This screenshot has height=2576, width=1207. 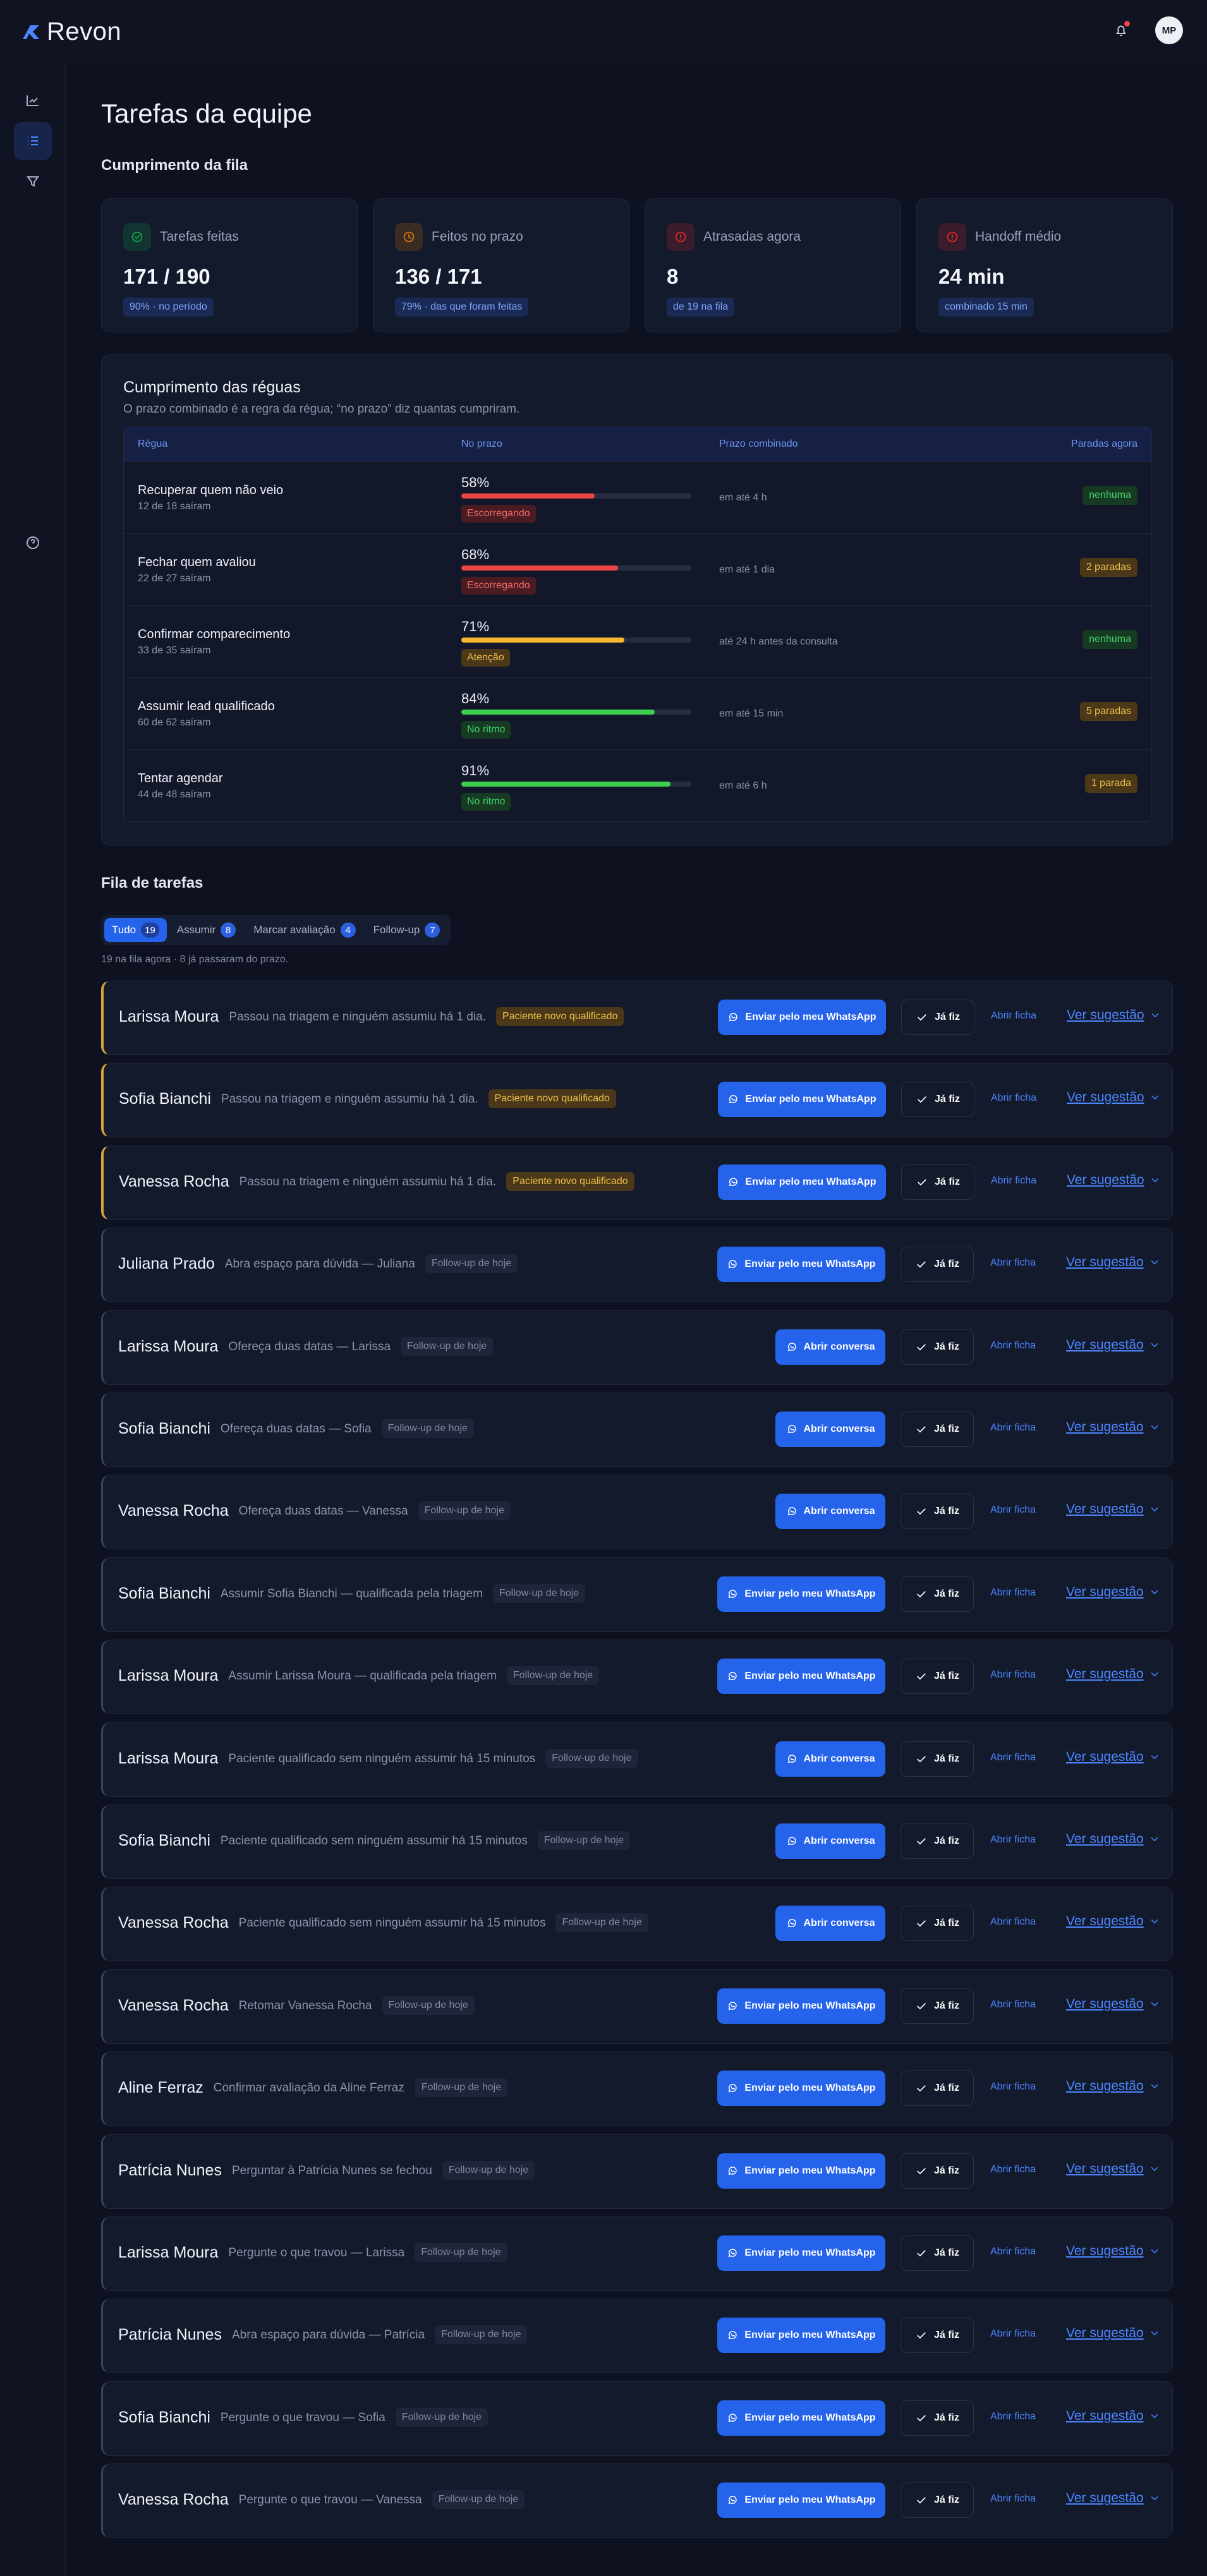 What do you see at coordinates (33, 141) in the screenshot?
I see `sidebar-item-tasks` at bounding box center [33, 141].